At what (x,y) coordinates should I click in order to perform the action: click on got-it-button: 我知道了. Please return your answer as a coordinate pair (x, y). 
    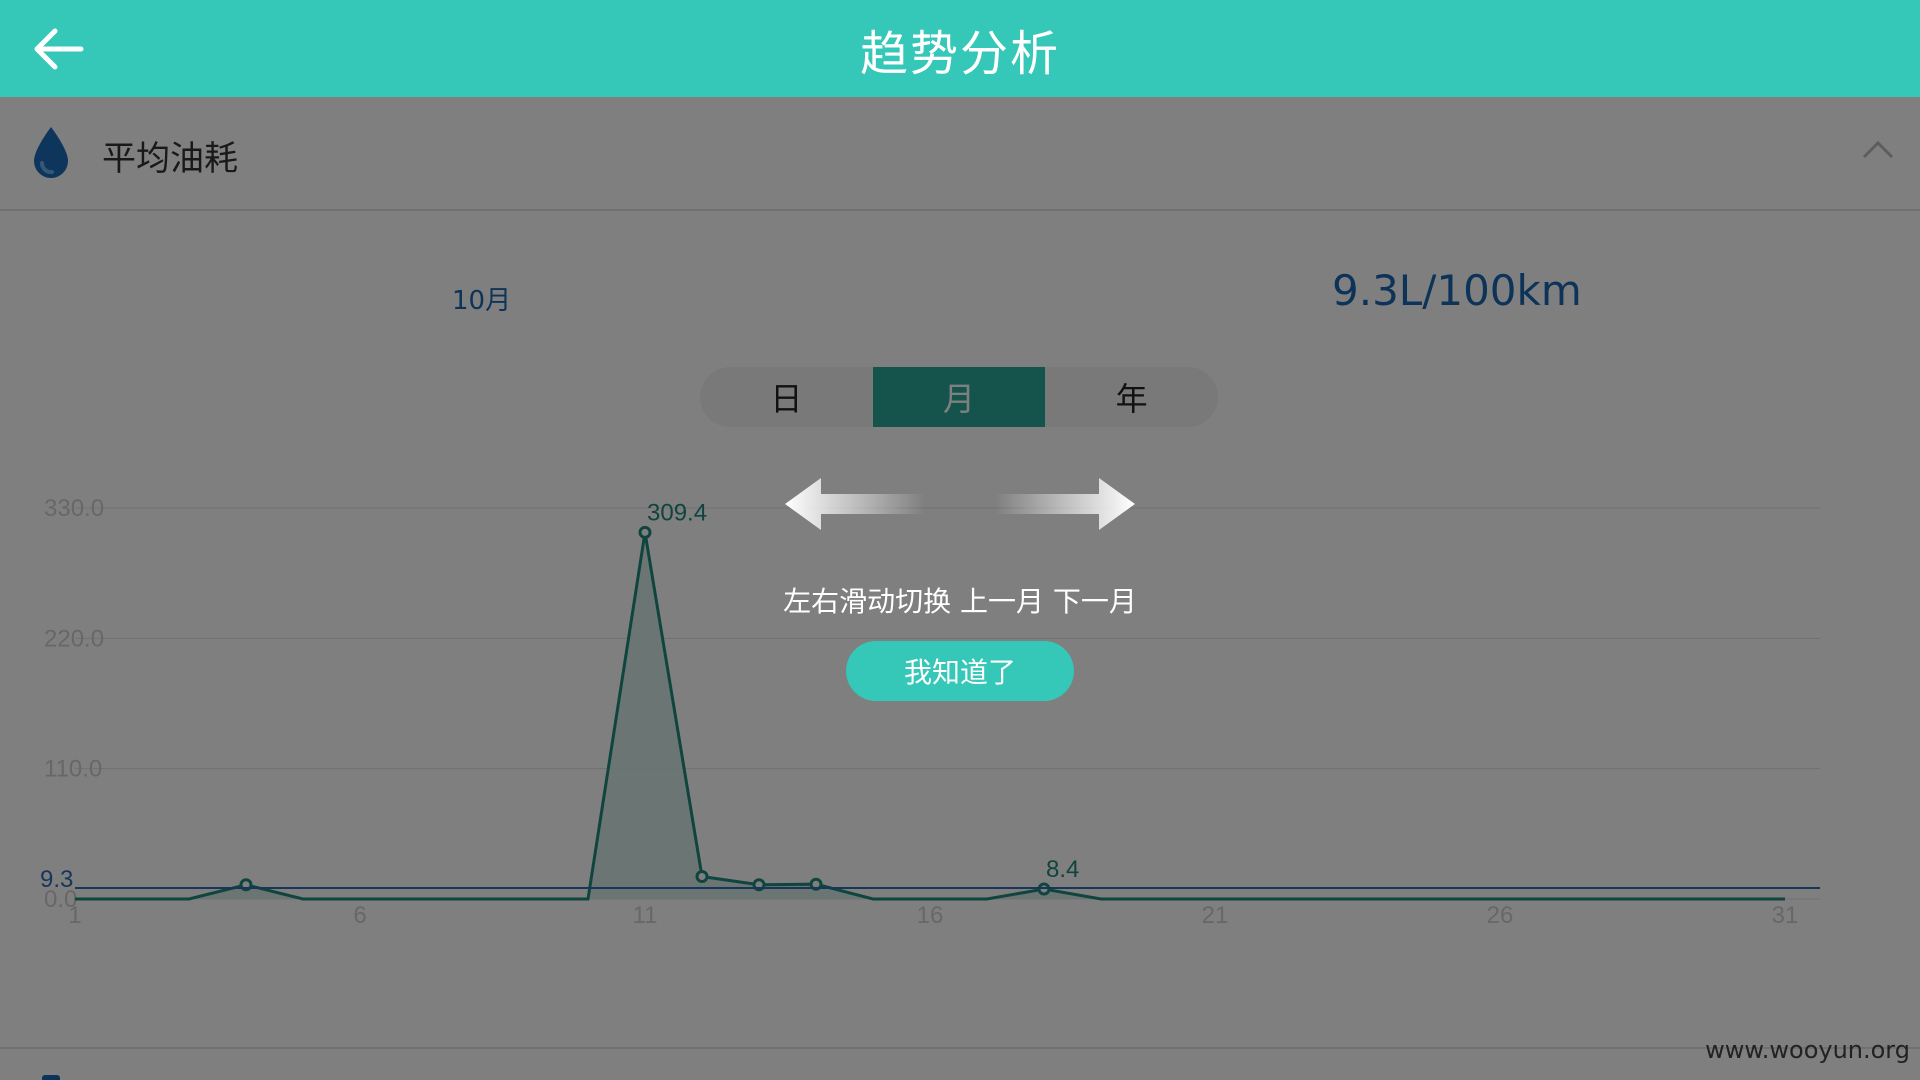
    Looking at the image, I should click on (960, 671).